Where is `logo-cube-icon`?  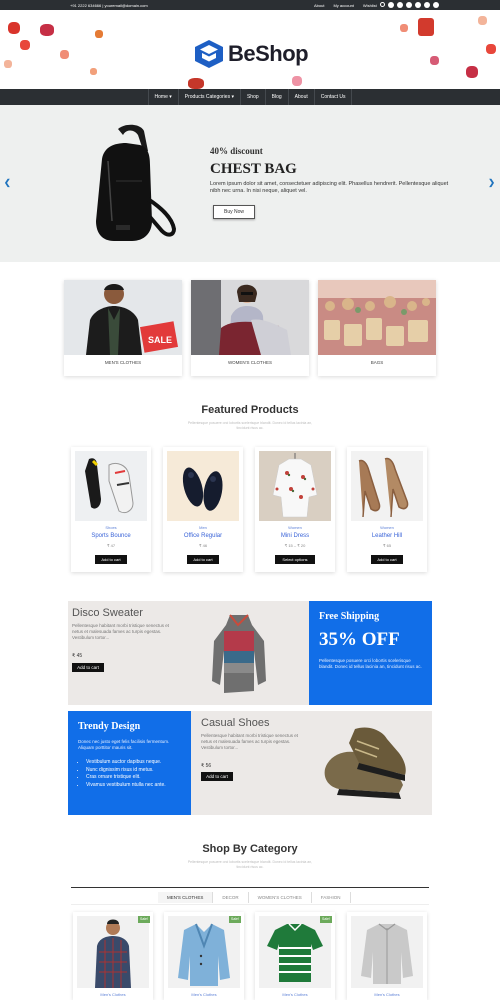 logo-cube-icon is located at coordinates (209, 54).